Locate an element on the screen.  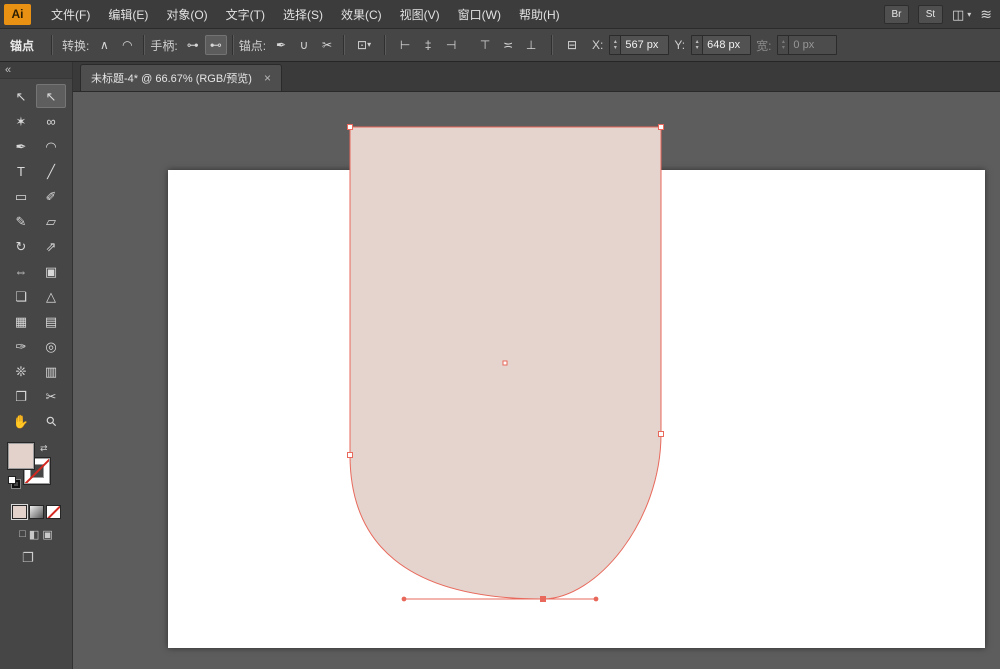
width-stepper: ▴ ▾ is located at coordinates (784, 45).